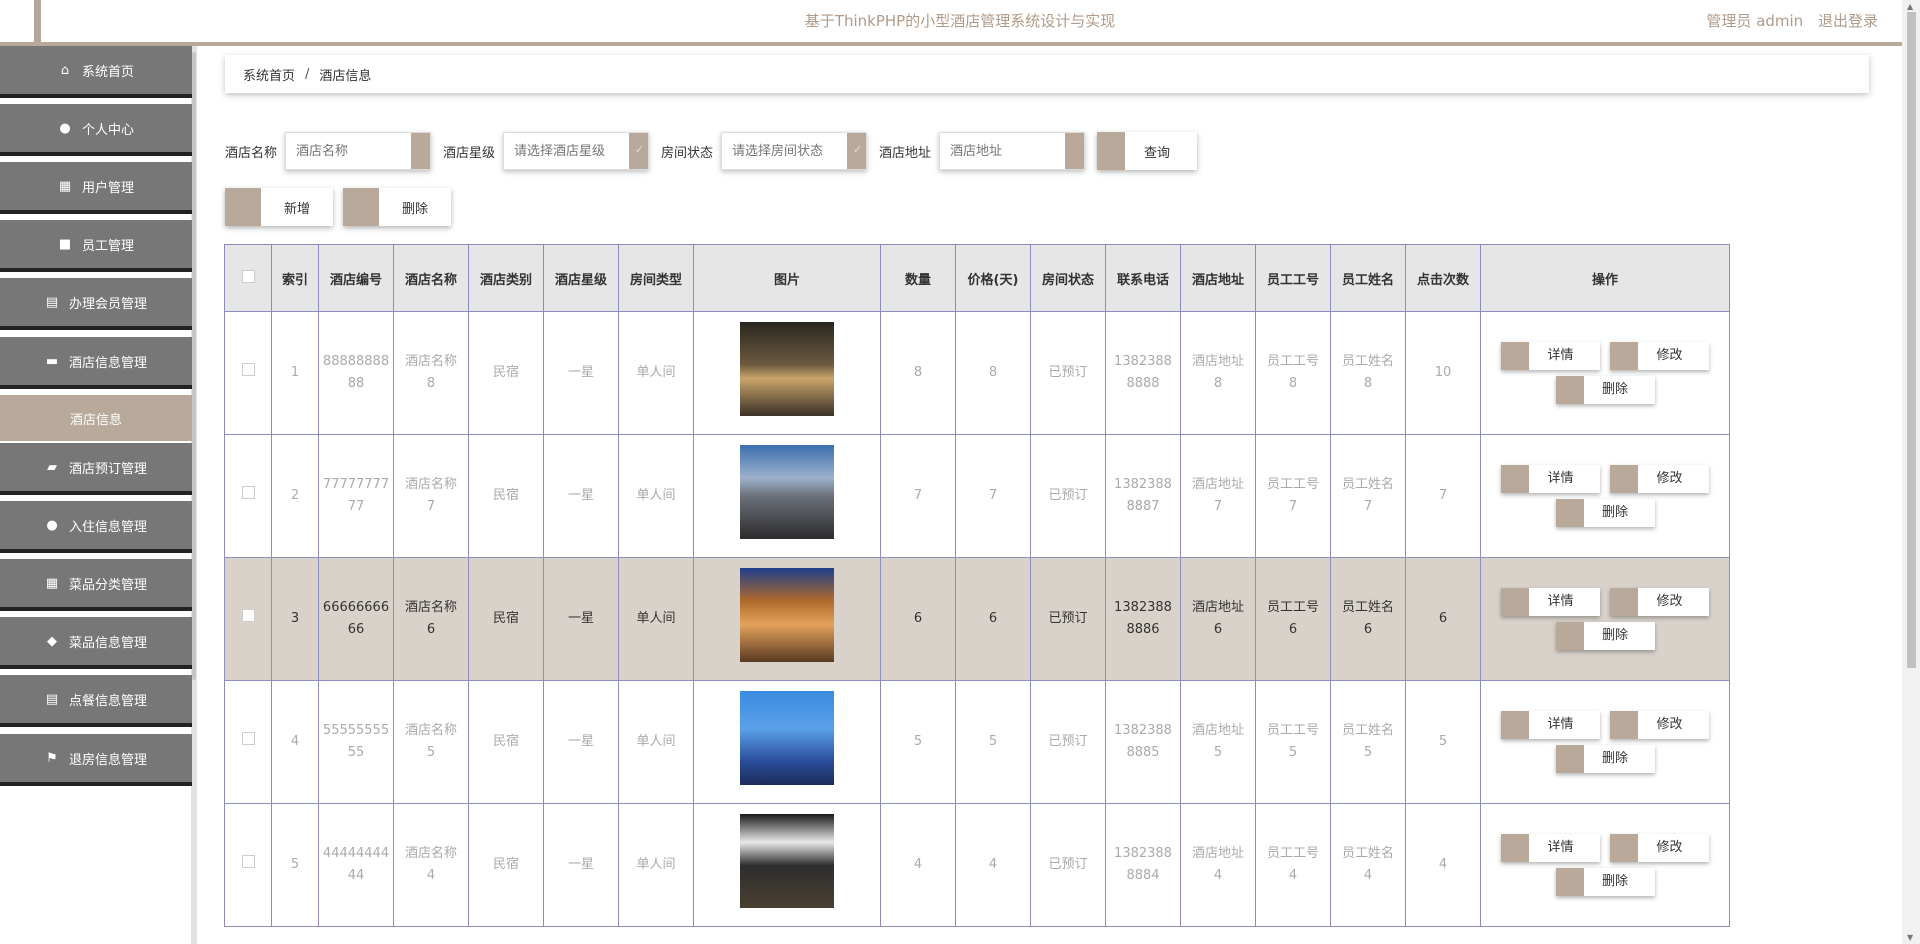 Image resolution: width=1920 pixels, height=944 pixels. I want to click on sidebar-subitem-hotel-info: 酒店信息, so click(96, 418).